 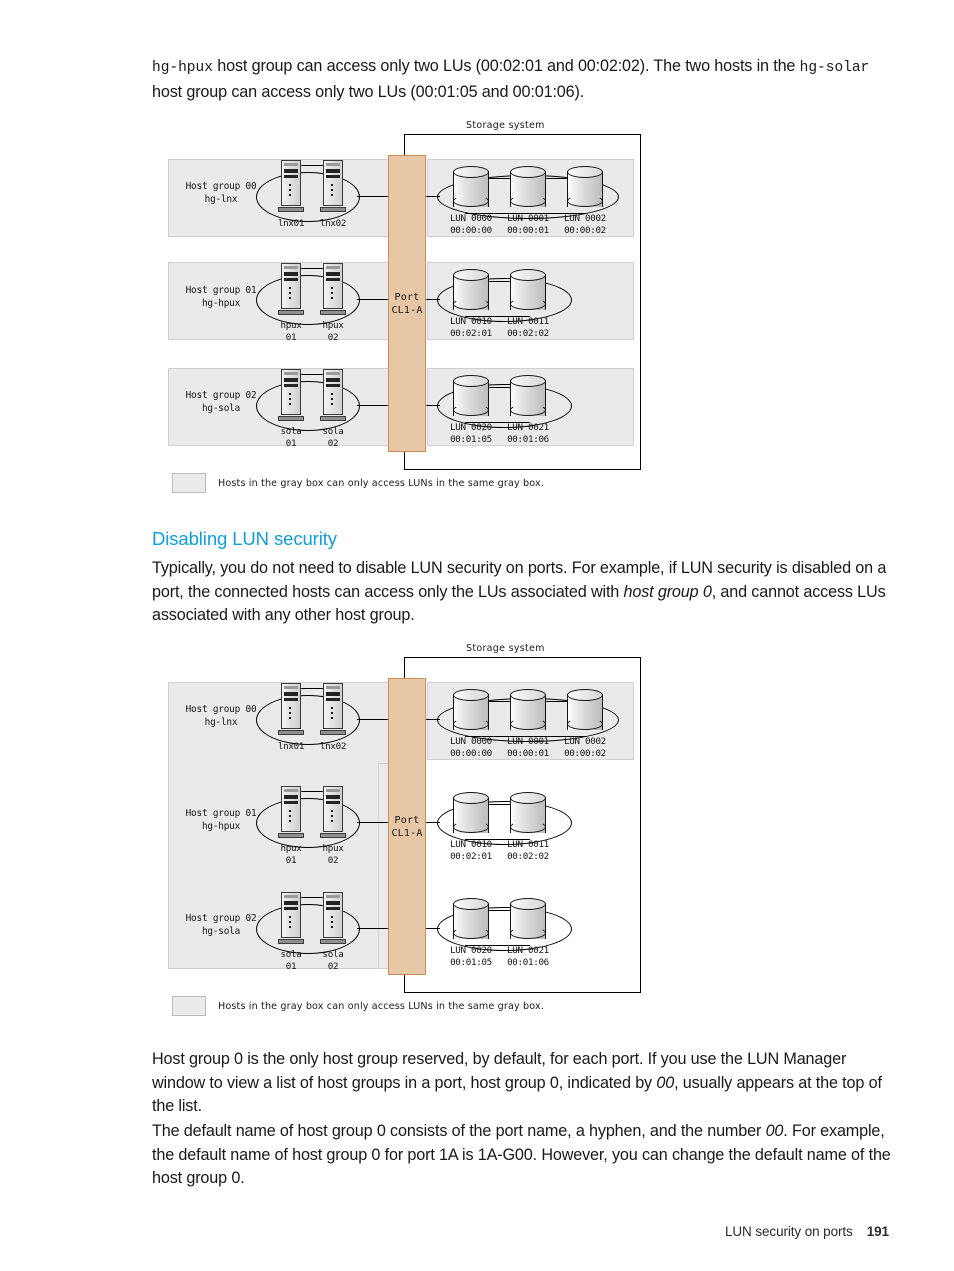 What do you see at coordinates (528, 747) in the screenshot?
I see `lun-caption-2-0-1: LUN 0001 00:00:01` at bounding box center [528, 747].